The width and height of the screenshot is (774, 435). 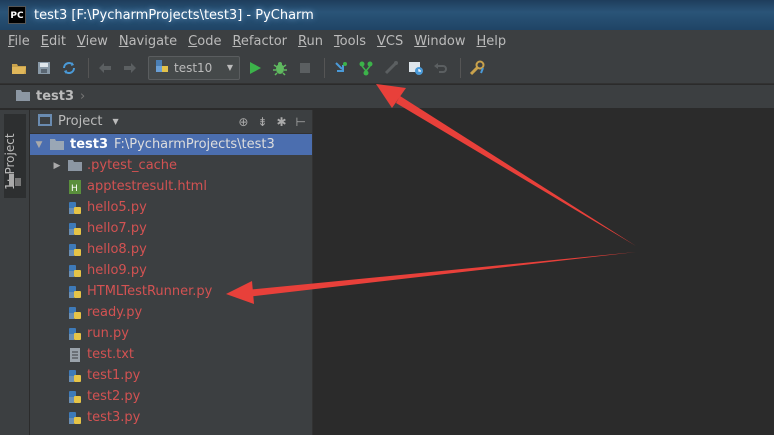 I want to click on menu-navigate: Navigate, so click(x=148, y=41).